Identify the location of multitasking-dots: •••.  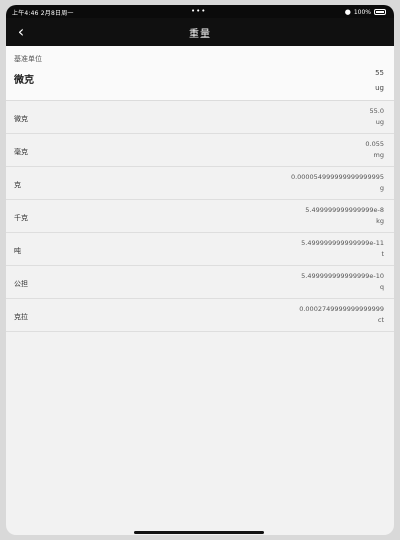
(198, 11).